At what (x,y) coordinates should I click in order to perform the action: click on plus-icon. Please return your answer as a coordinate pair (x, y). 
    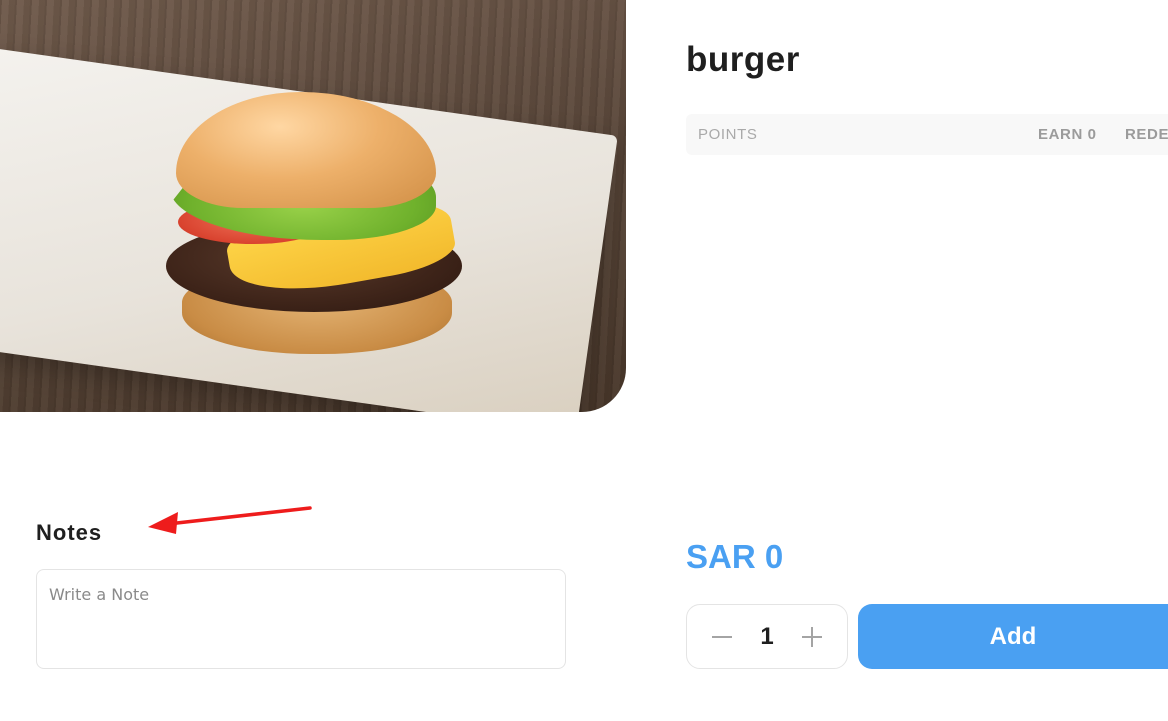
    Looking at the image, I should click on (812, 637).